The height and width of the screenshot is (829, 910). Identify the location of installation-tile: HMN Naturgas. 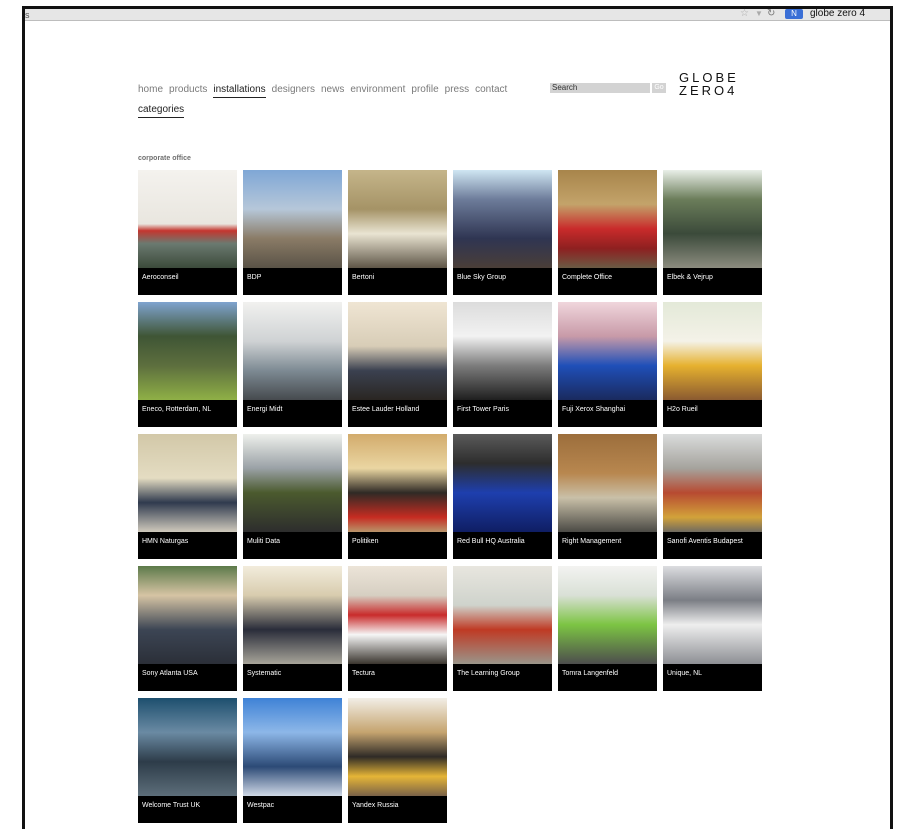
(187, 496).